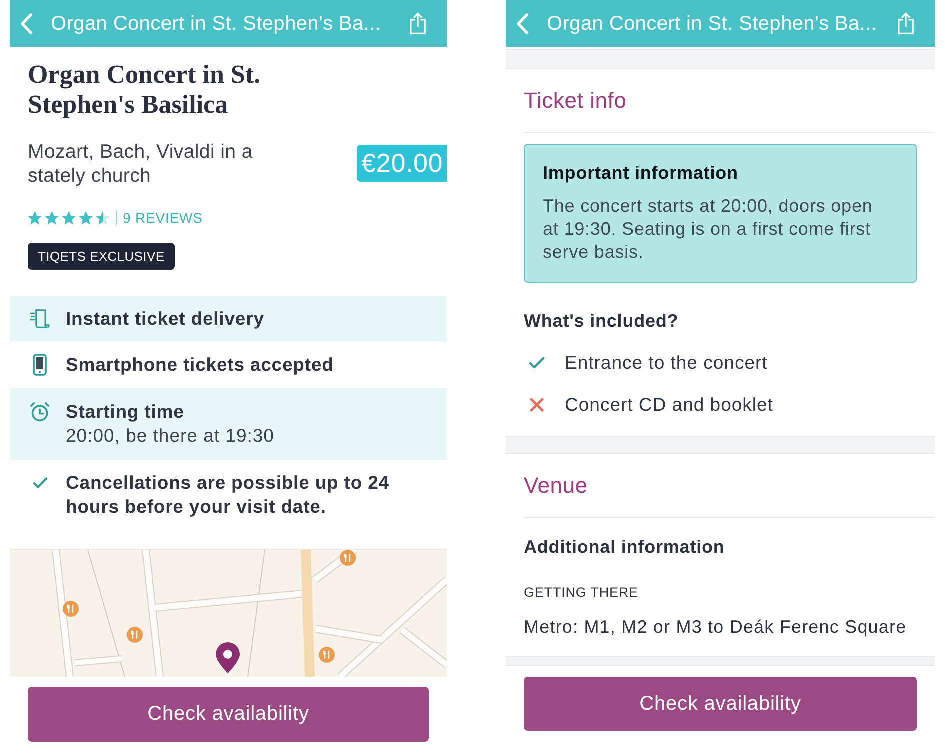 Image resolution: width=945 pixels, height=756 pixels. What do you see at coordinates (228, 658) in the screenshot?
I see `map-pin-icon` at bounding box center [228, 658].